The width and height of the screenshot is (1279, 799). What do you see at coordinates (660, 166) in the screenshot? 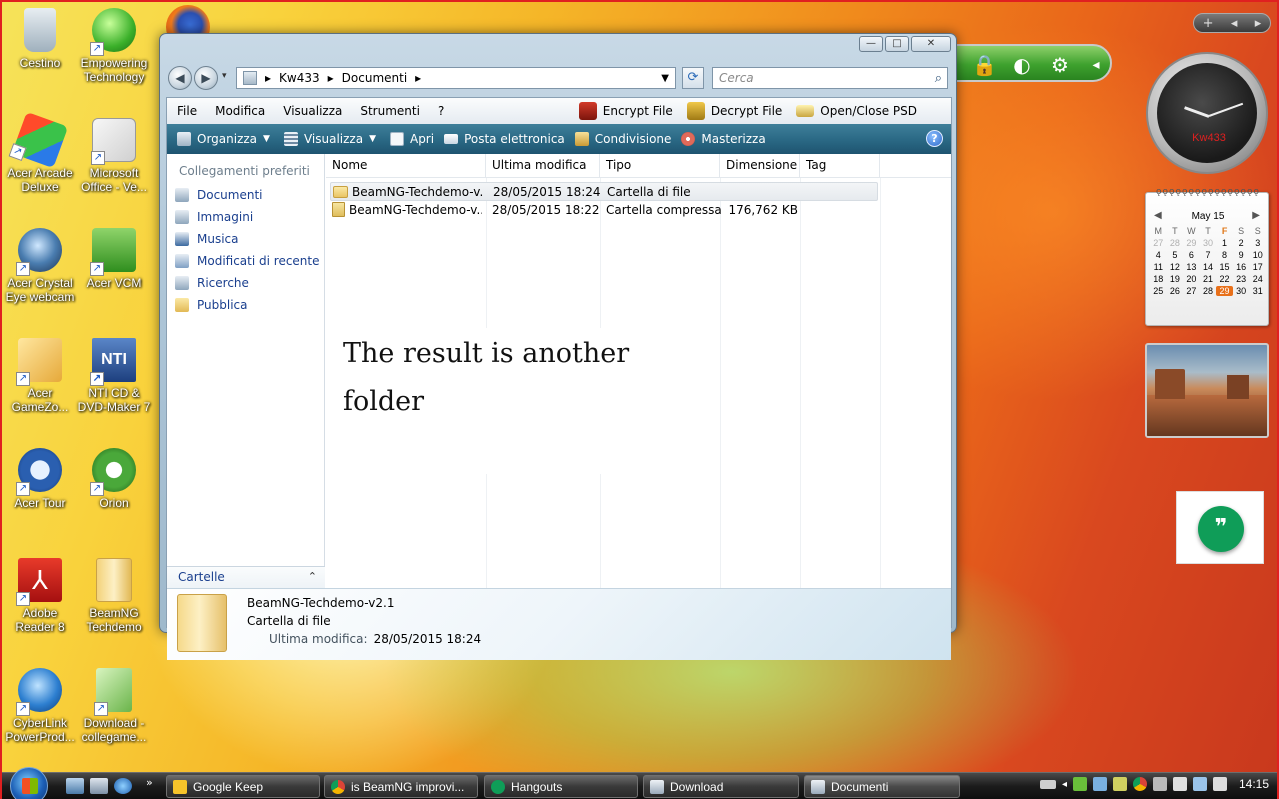
I see `column-tipo: Tipo` at bounding box center [660, 166].